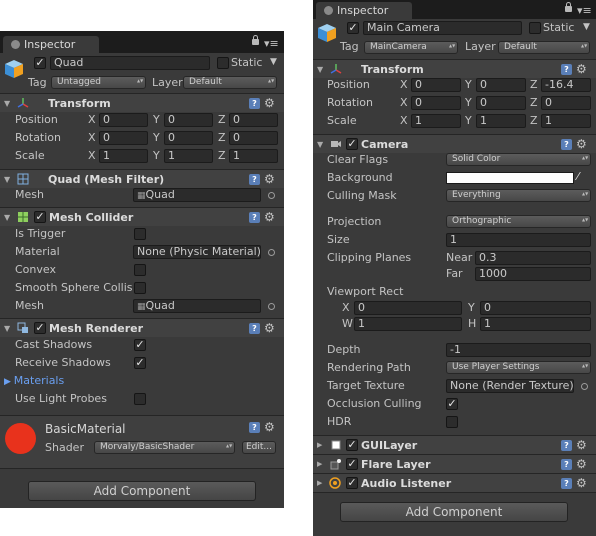 The height and width of the screenshot is (536, 596). I want to click on clear-flags-dropdown: Solid Color, so click(518, 159).